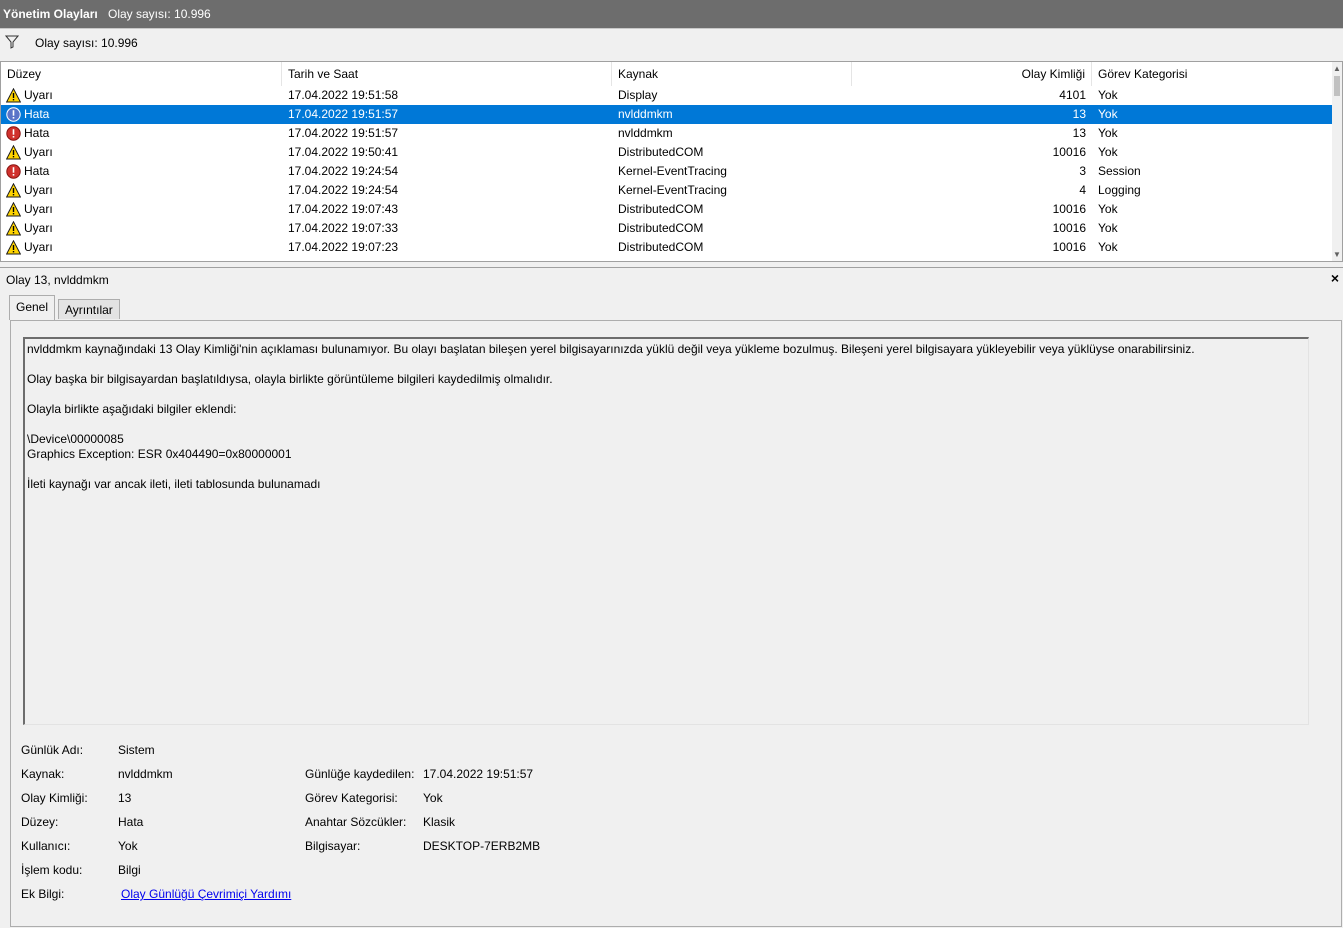  What do you see at coordinates (50, 14) in the screenshot?
I see `view-title: Yönetim Olayları` at bounding box center [50, 14].